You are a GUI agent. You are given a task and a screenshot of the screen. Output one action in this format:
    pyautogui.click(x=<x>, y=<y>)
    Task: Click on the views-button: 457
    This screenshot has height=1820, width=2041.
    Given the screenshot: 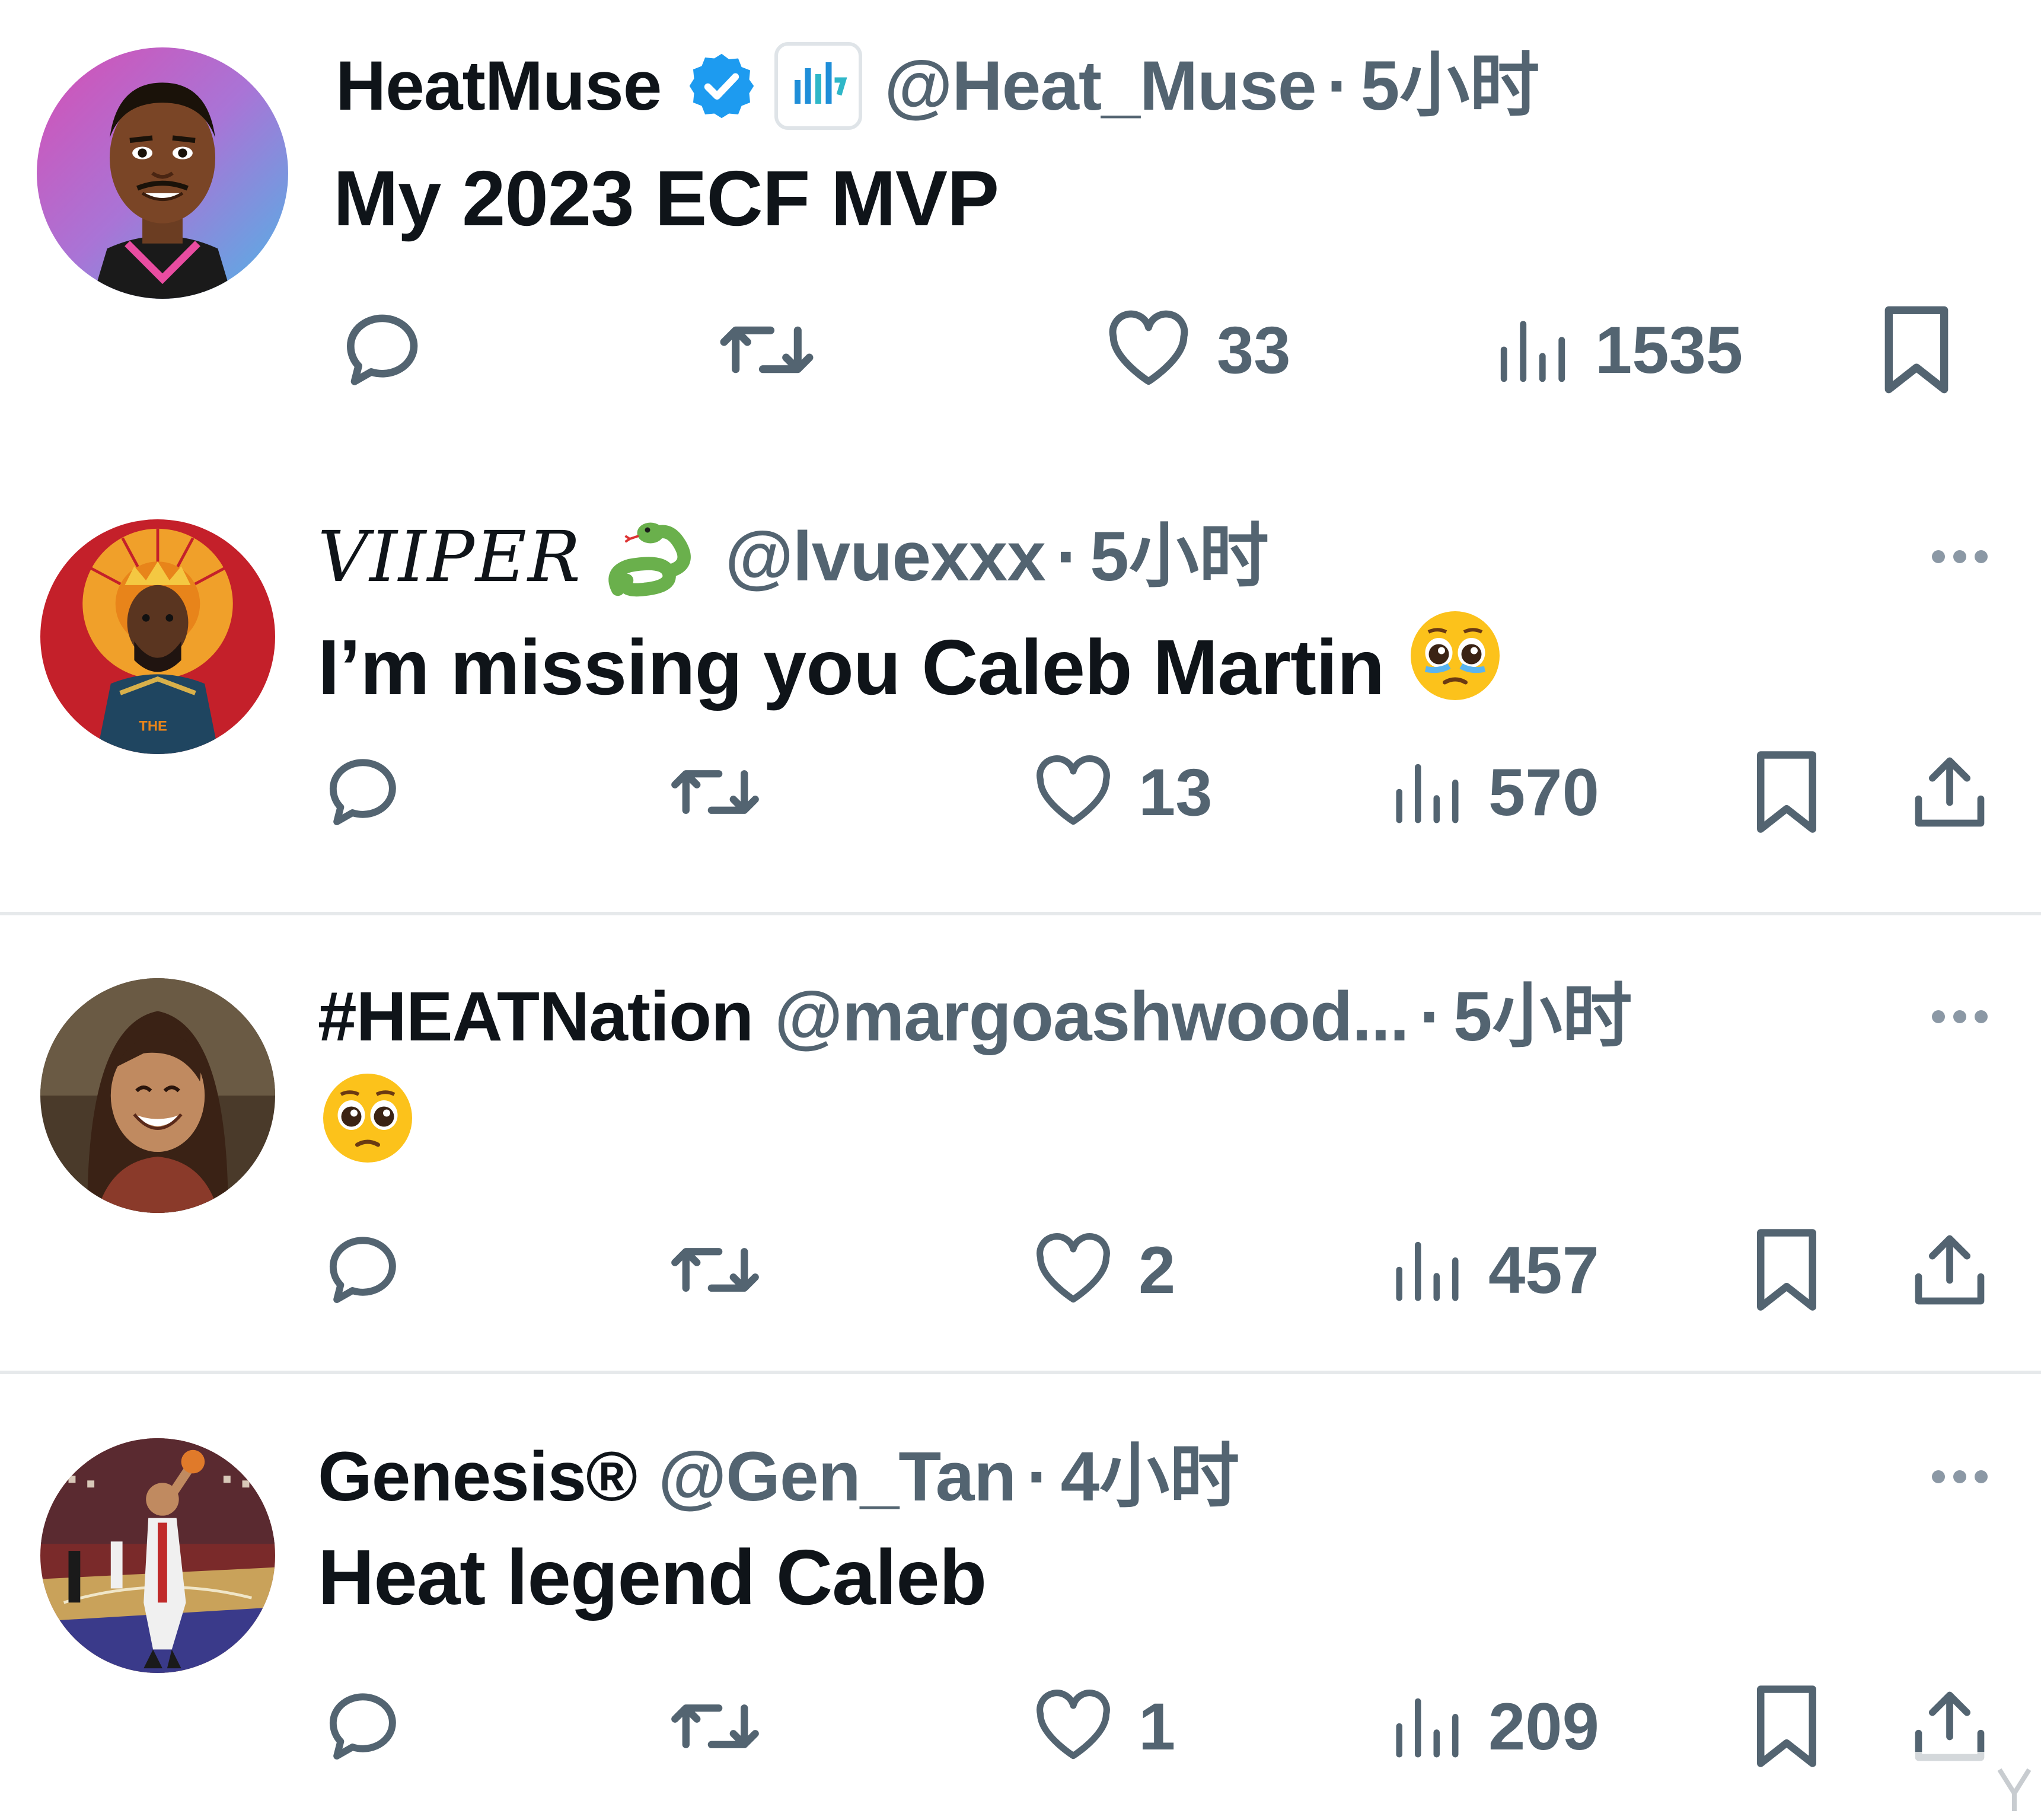 What is the action you would take?
    pyautogui.click(x=1494, y=1269)
    